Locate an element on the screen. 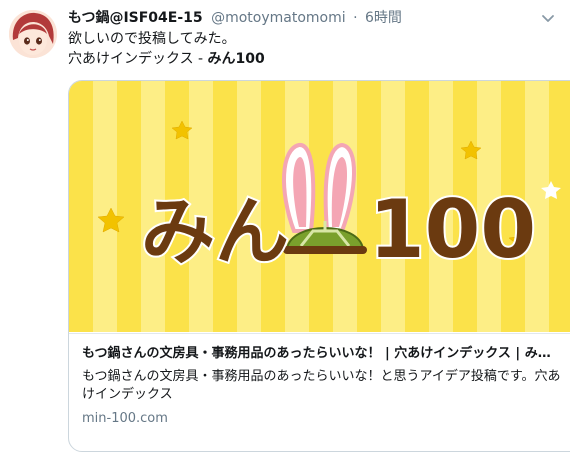 The width and height of the screenshot is (570, 452). chevron-down-icon is located at coordinates (548, 19).